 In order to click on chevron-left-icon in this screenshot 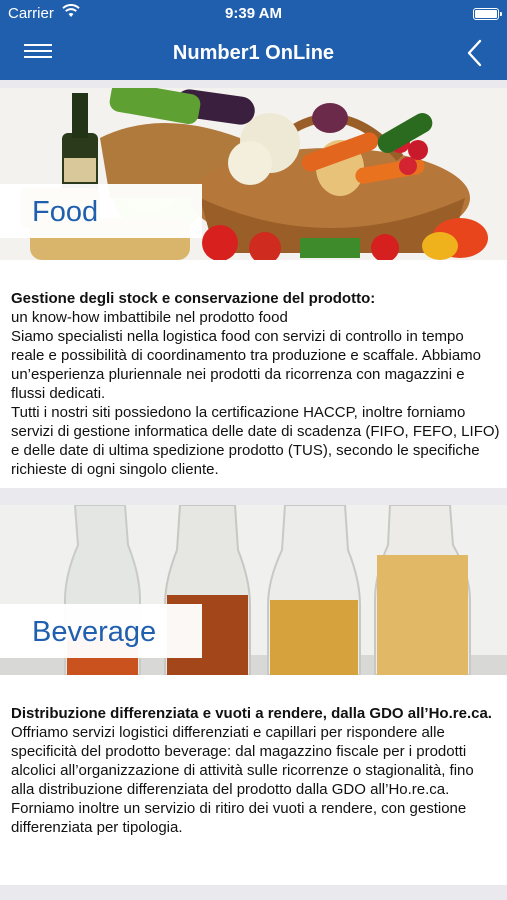, I will do `click(475, 53)`.